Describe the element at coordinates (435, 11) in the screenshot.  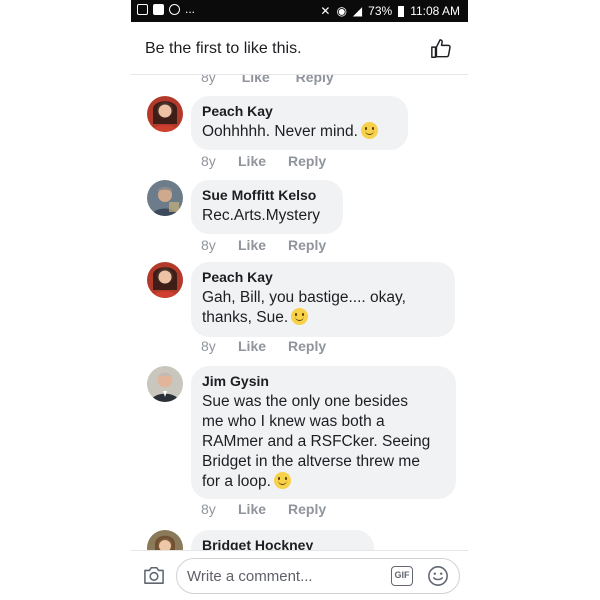
I see `clock: 11:08 AM` at that location.